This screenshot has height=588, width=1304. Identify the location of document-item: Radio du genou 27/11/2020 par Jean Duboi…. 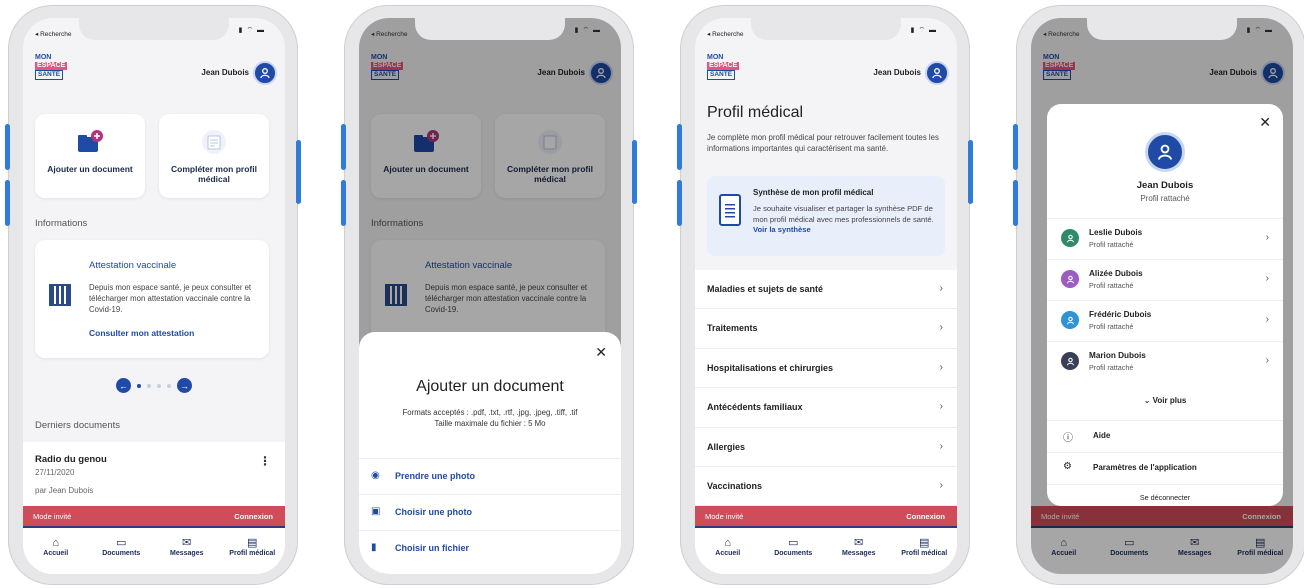
(154, 475).